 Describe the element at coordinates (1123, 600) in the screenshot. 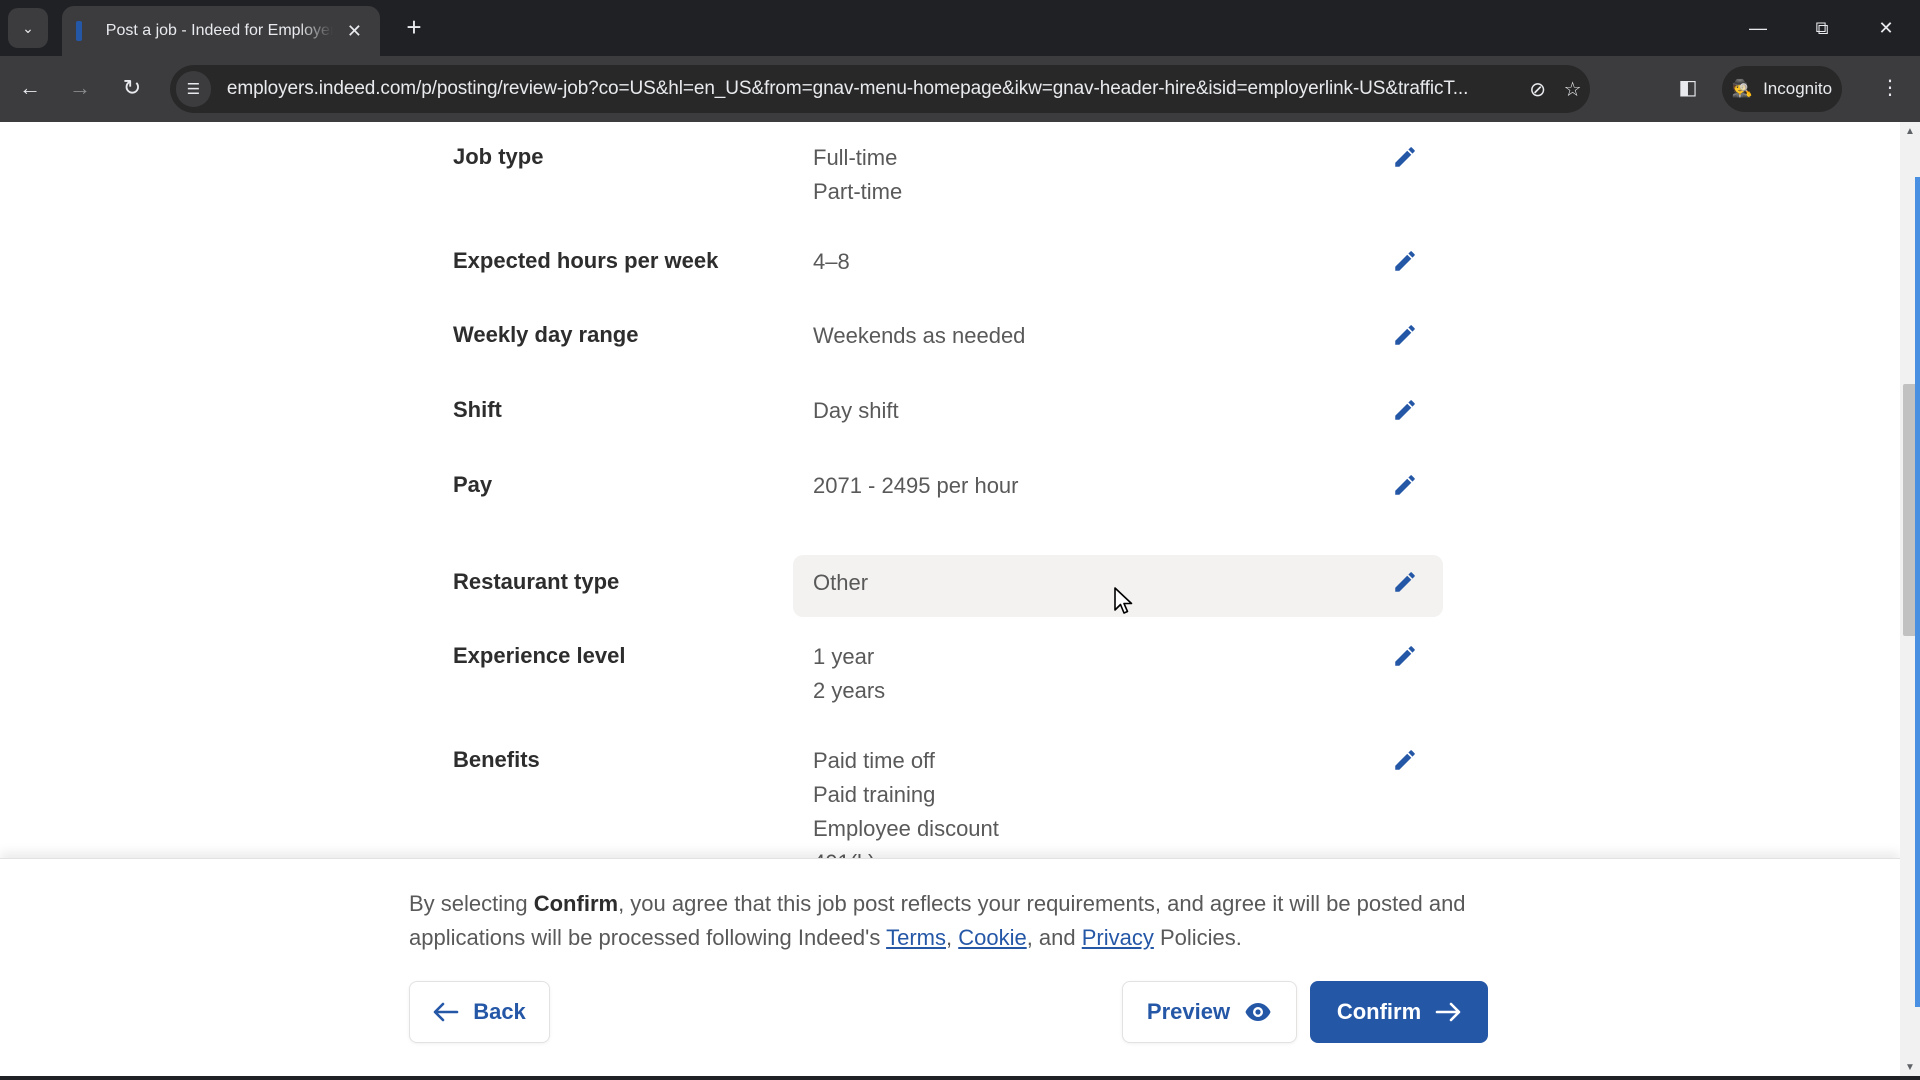

I see `mouse-cursor-icon` at that location.